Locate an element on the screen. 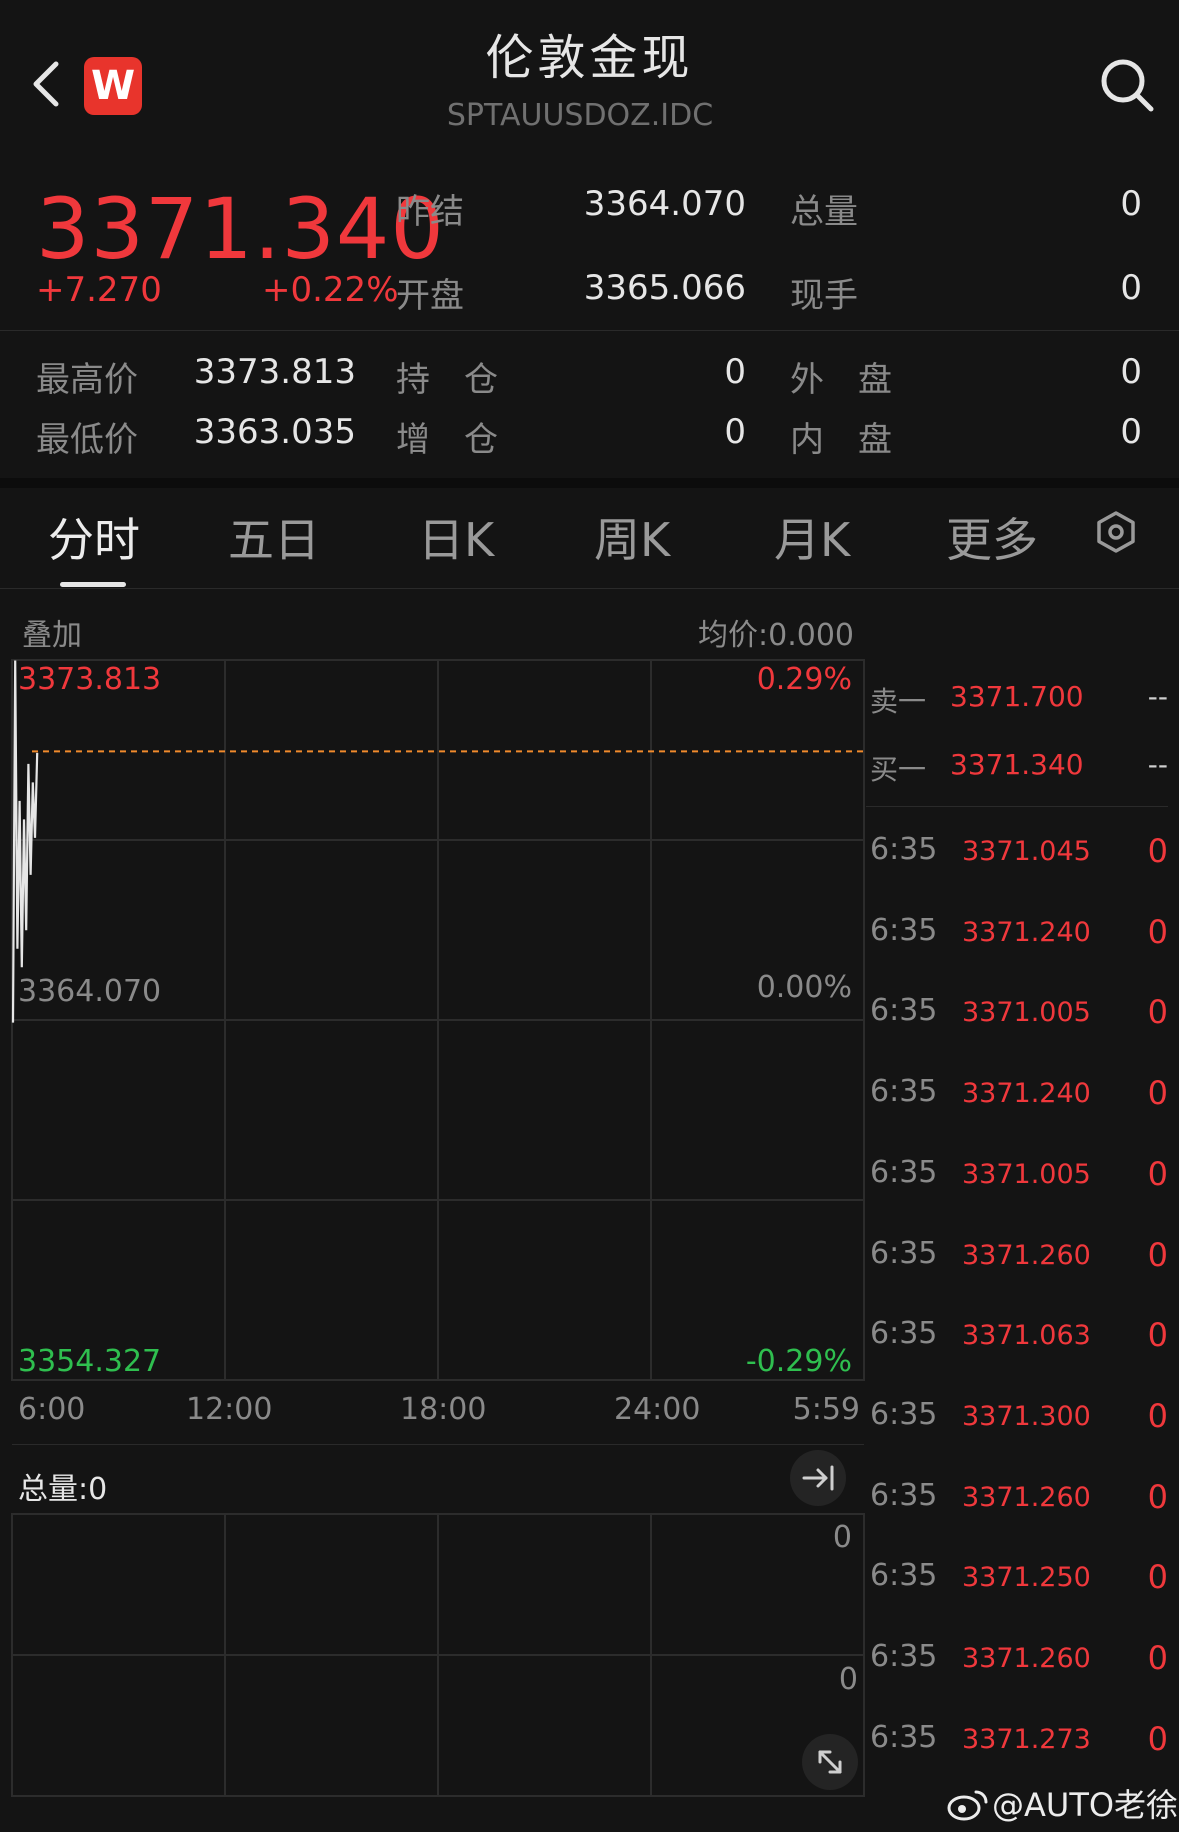 The image size is (1179, 1832). tick-row: 6:35 3371.273 0 is located at coordinates (1019, 1742).